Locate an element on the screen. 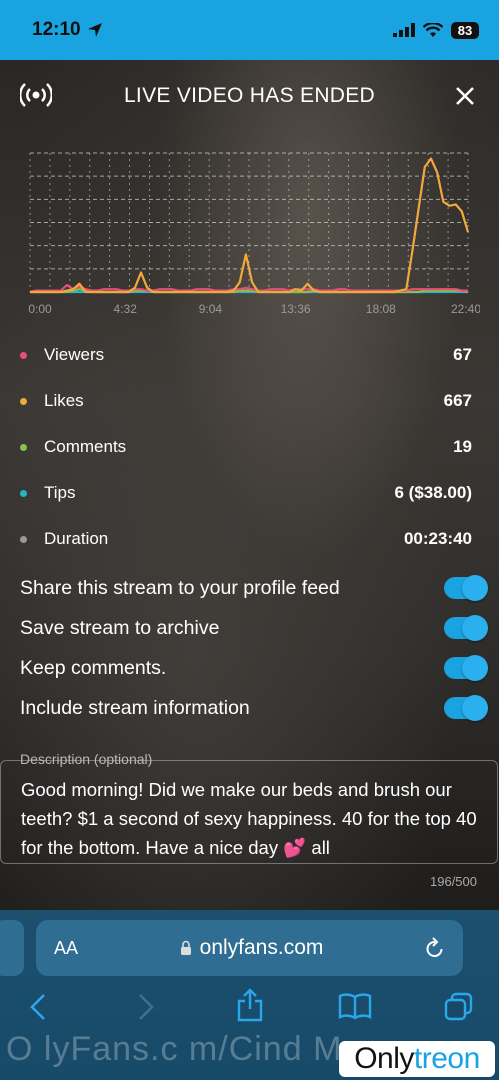  forward-icon is located at coordinates (146, 1007).